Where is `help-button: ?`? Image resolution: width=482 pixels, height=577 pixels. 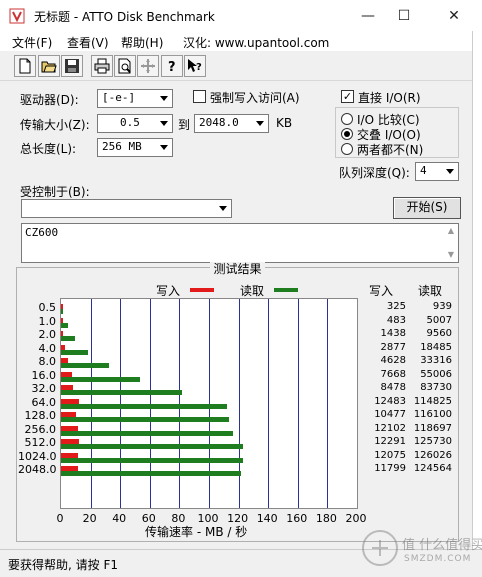
help-button: ? is located at coordinates (172, 66).